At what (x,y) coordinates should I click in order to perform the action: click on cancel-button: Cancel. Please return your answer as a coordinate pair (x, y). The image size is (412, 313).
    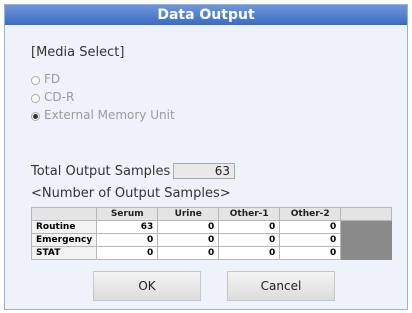
    Looking at the image, I should click on (281, 286).